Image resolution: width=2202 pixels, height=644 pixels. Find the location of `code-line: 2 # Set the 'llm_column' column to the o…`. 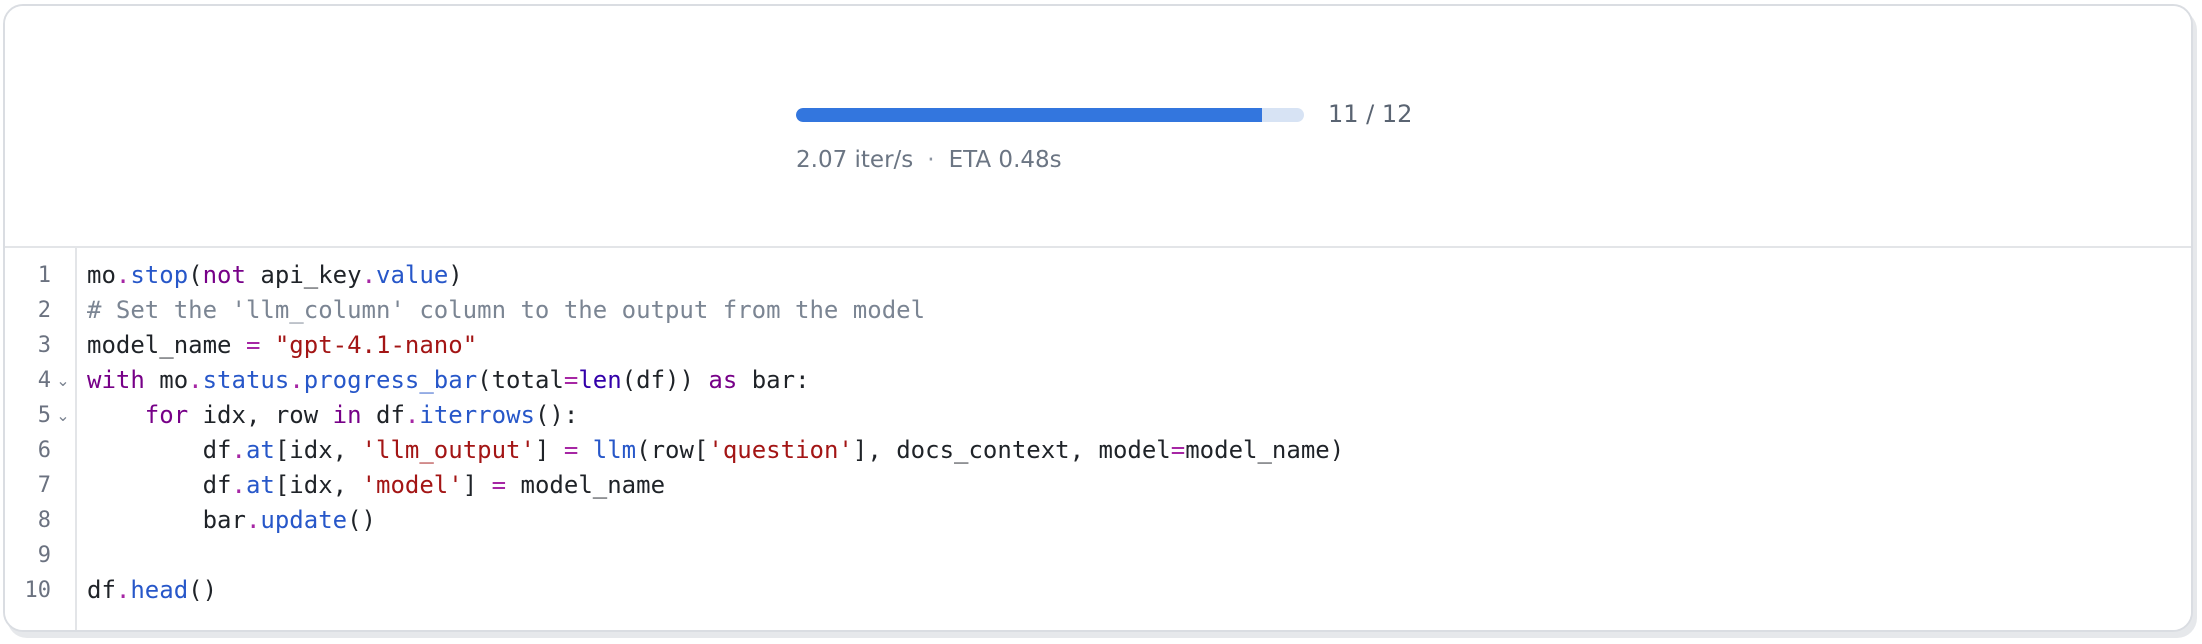

code-line: 2 # Set the 'llm_column' column to the o… is located at coordinates (1095, 310).